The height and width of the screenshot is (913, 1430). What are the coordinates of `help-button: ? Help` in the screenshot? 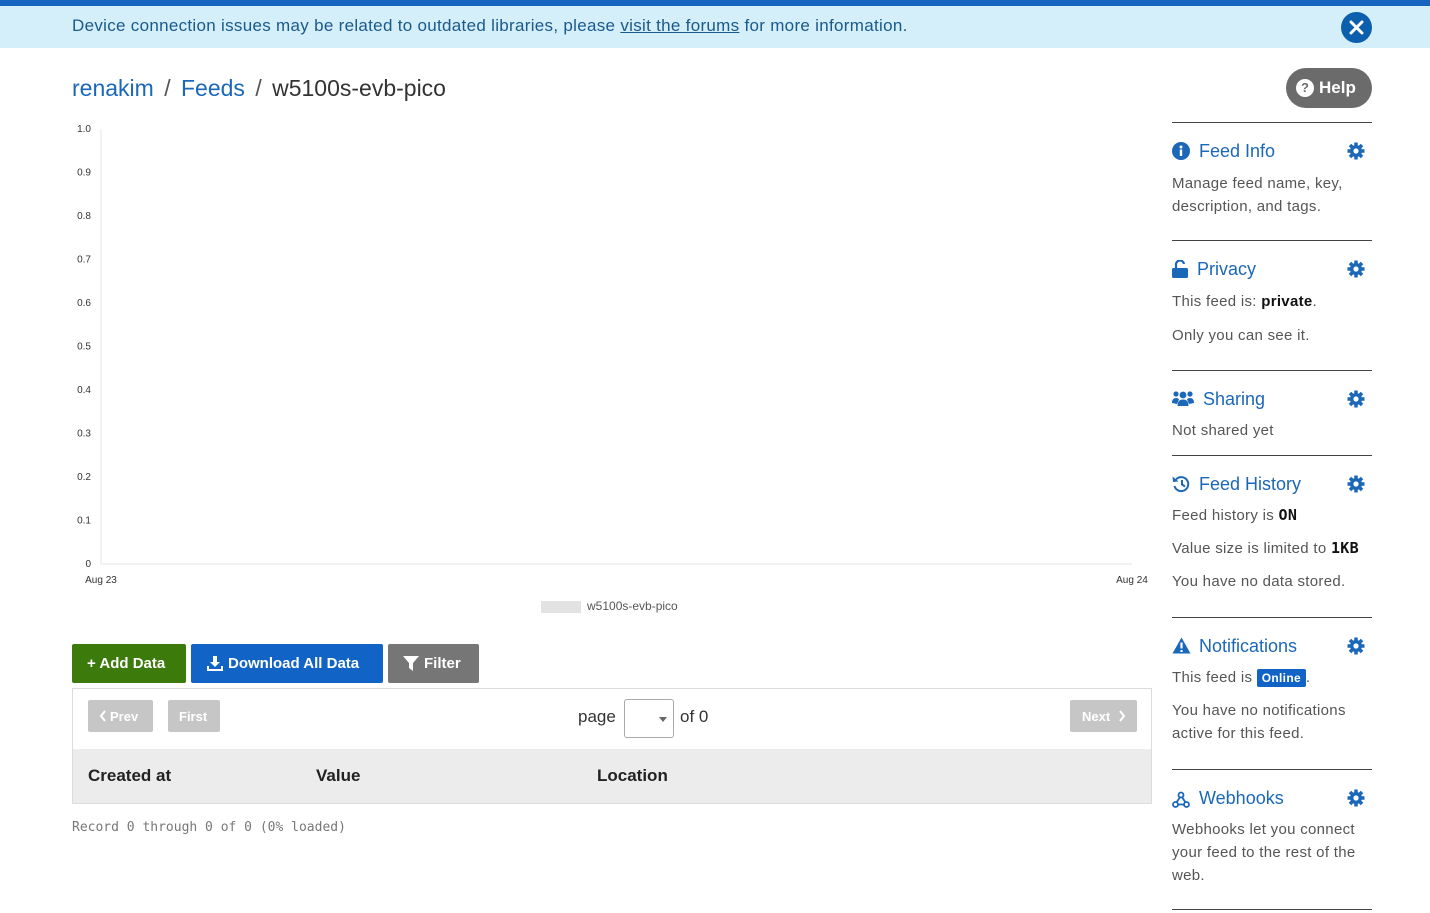 It's located at (1329, 88).